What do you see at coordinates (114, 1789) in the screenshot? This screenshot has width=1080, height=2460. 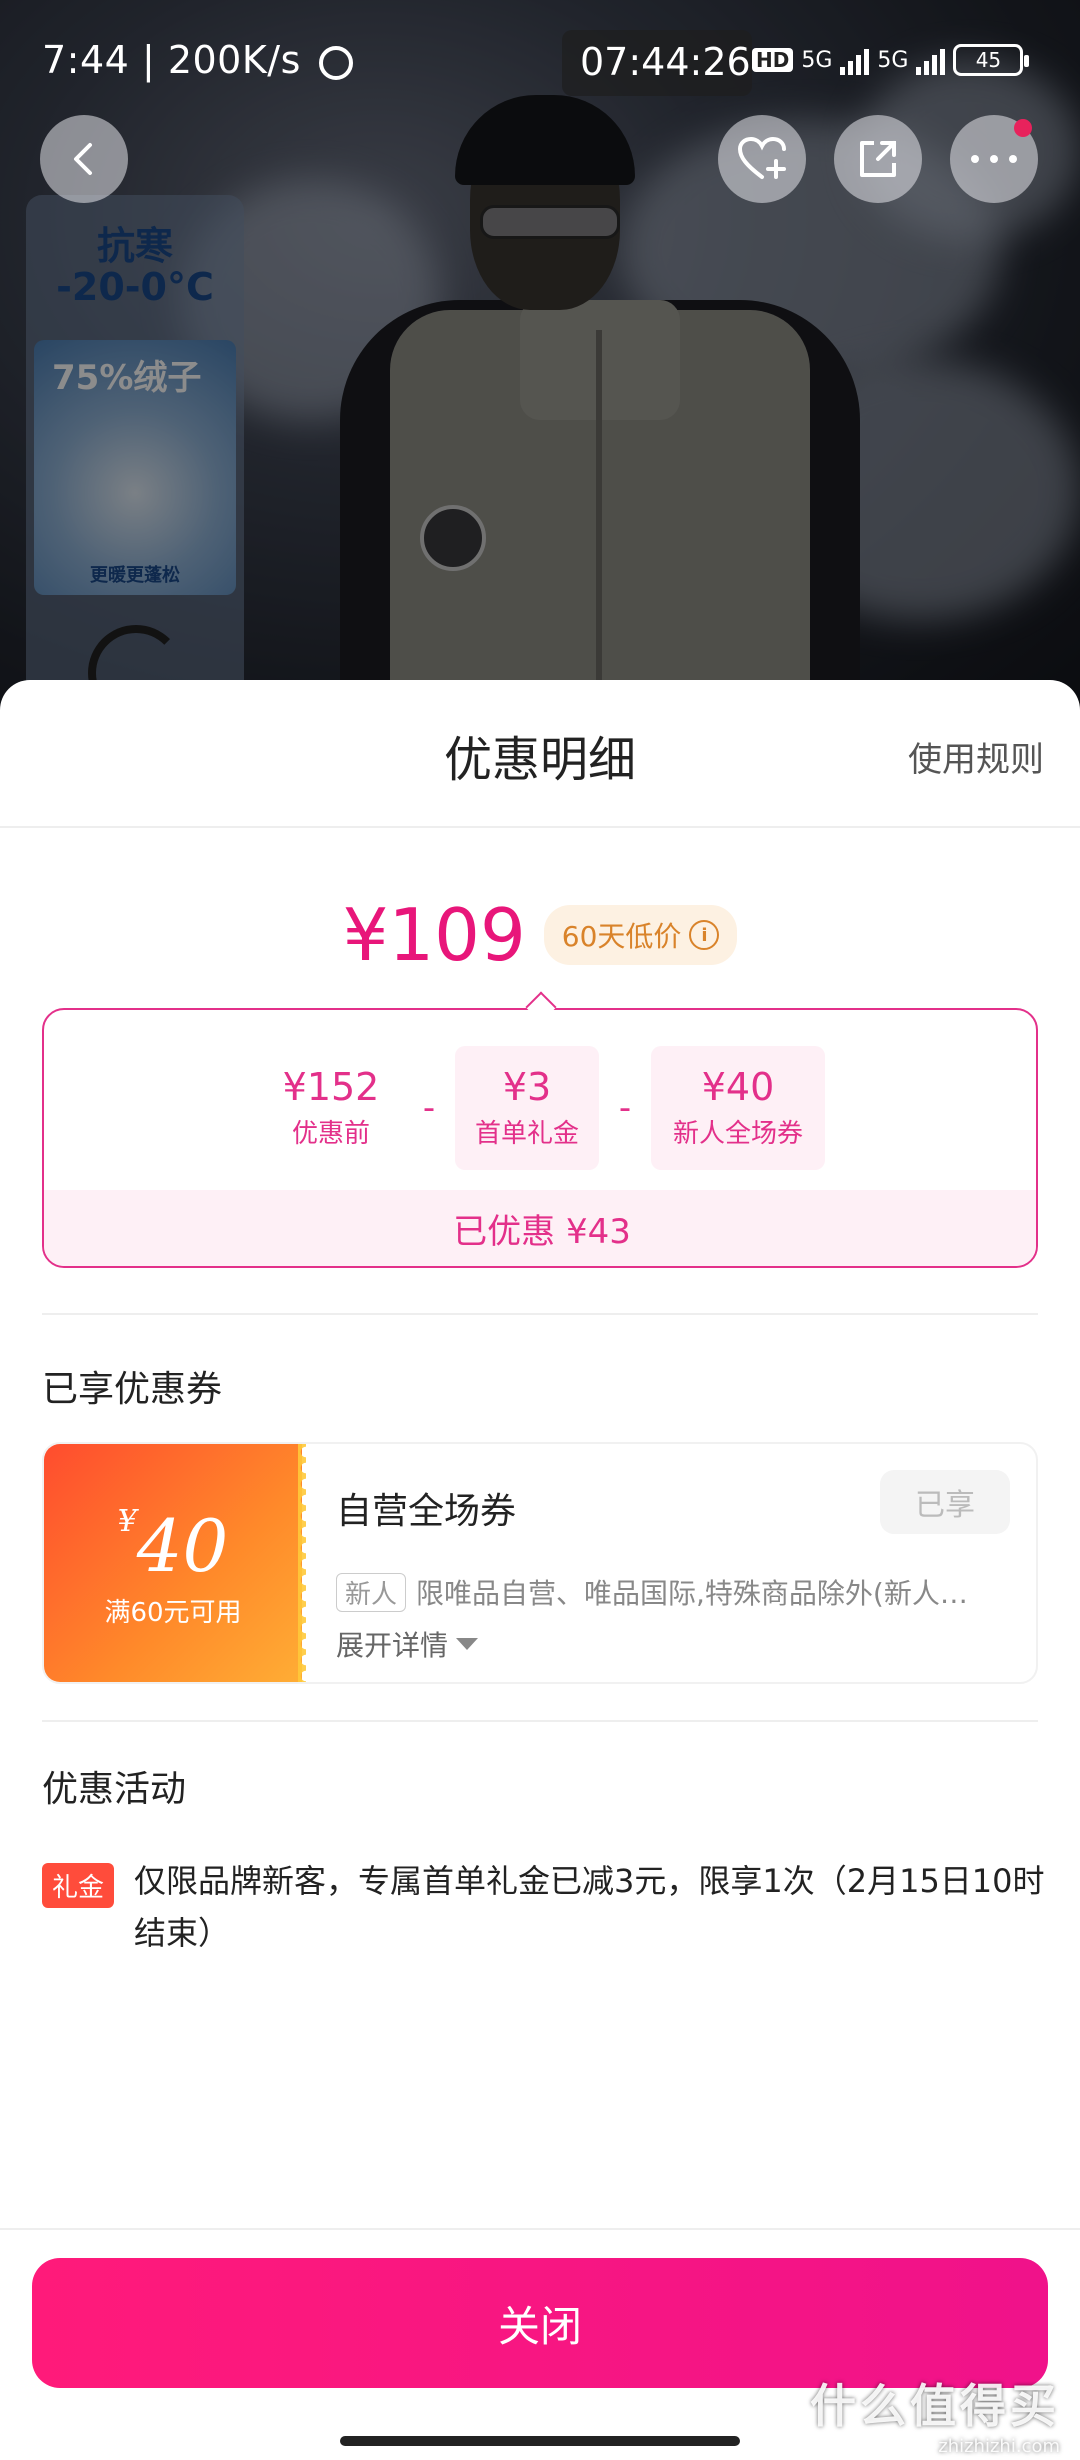 I see `activity-section-title: 优惠活动` at bounding box center [114, 1789].